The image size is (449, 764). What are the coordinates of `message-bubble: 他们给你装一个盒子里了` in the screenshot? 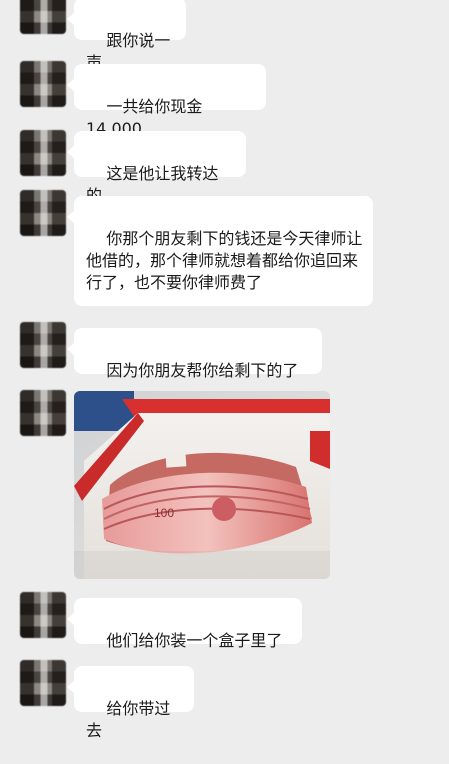 It's located at (184, 624).